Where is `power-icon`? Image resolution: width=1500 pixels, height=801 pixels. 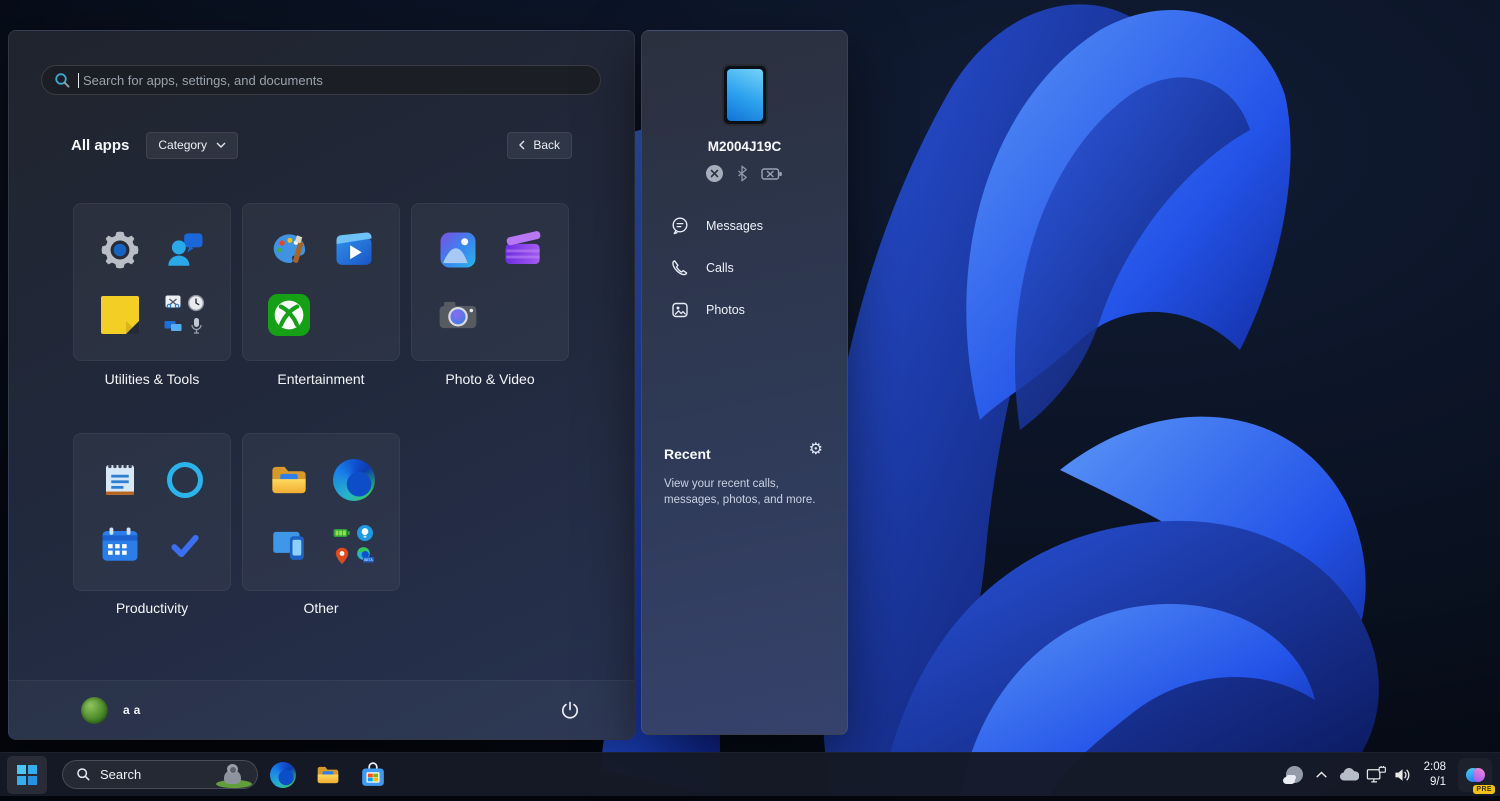
power-icon is located at coordinates (570, 710).